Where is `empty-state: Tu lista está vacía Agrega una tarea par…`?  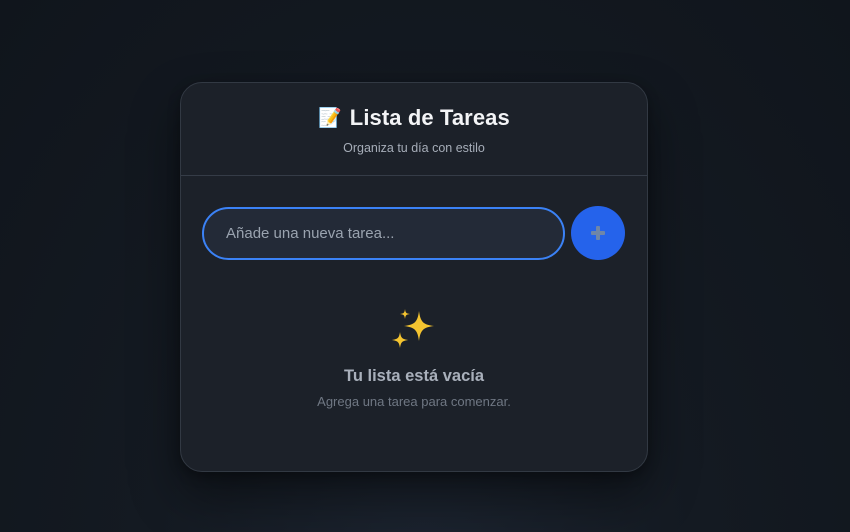
empty-state: Tu lista está vacía Agrega una tarea par… is located at coordinates (414, 357).